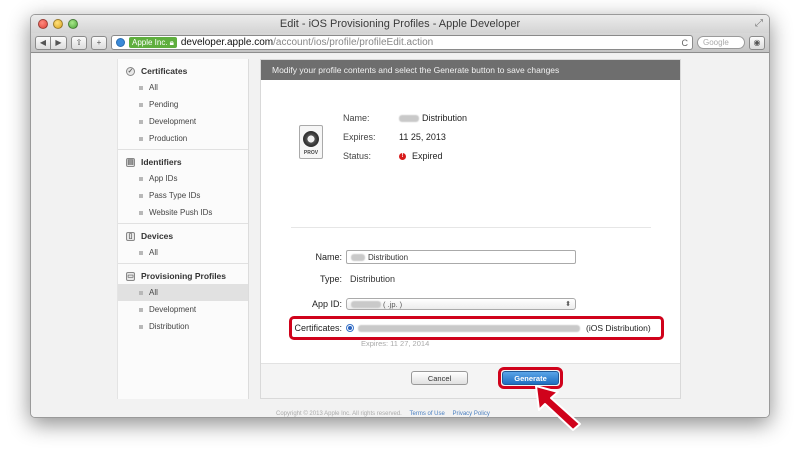 The height and width of the screenshot is (462, 800). I want to click on search-input: Google, so click(721, 42).